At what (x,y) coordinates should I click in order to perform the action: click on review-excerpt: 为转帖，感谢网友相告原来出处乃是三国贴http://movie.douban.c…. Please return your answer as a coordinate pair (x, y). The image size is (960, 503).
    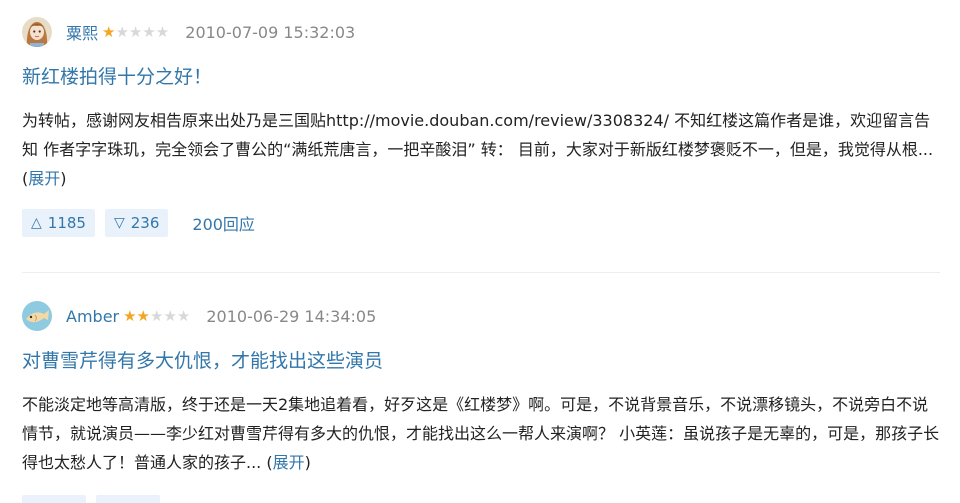
    Looking at the image, I should click on (478, 149).